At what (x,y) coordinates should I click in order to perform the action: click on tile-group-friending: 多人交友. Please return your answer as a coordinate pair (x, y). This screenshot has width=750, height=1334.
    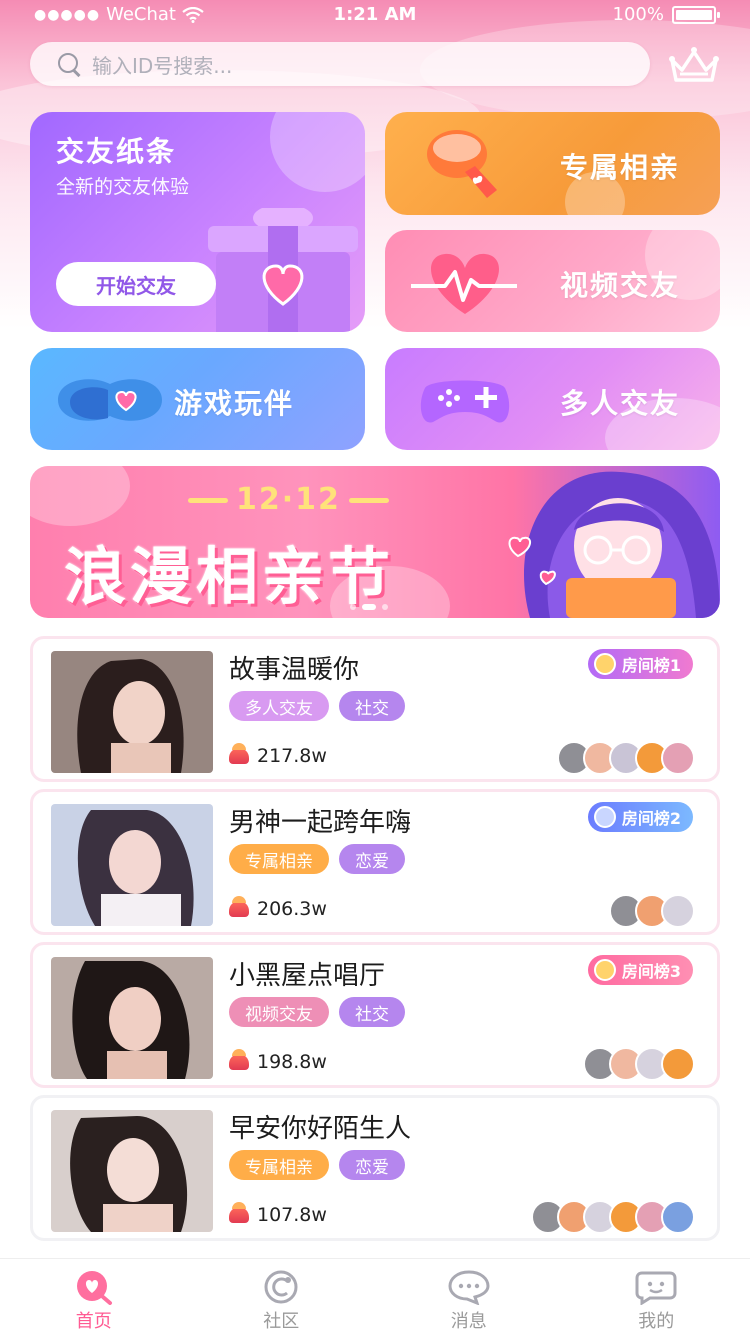
    Looking at the image, I should click on (552, 399).